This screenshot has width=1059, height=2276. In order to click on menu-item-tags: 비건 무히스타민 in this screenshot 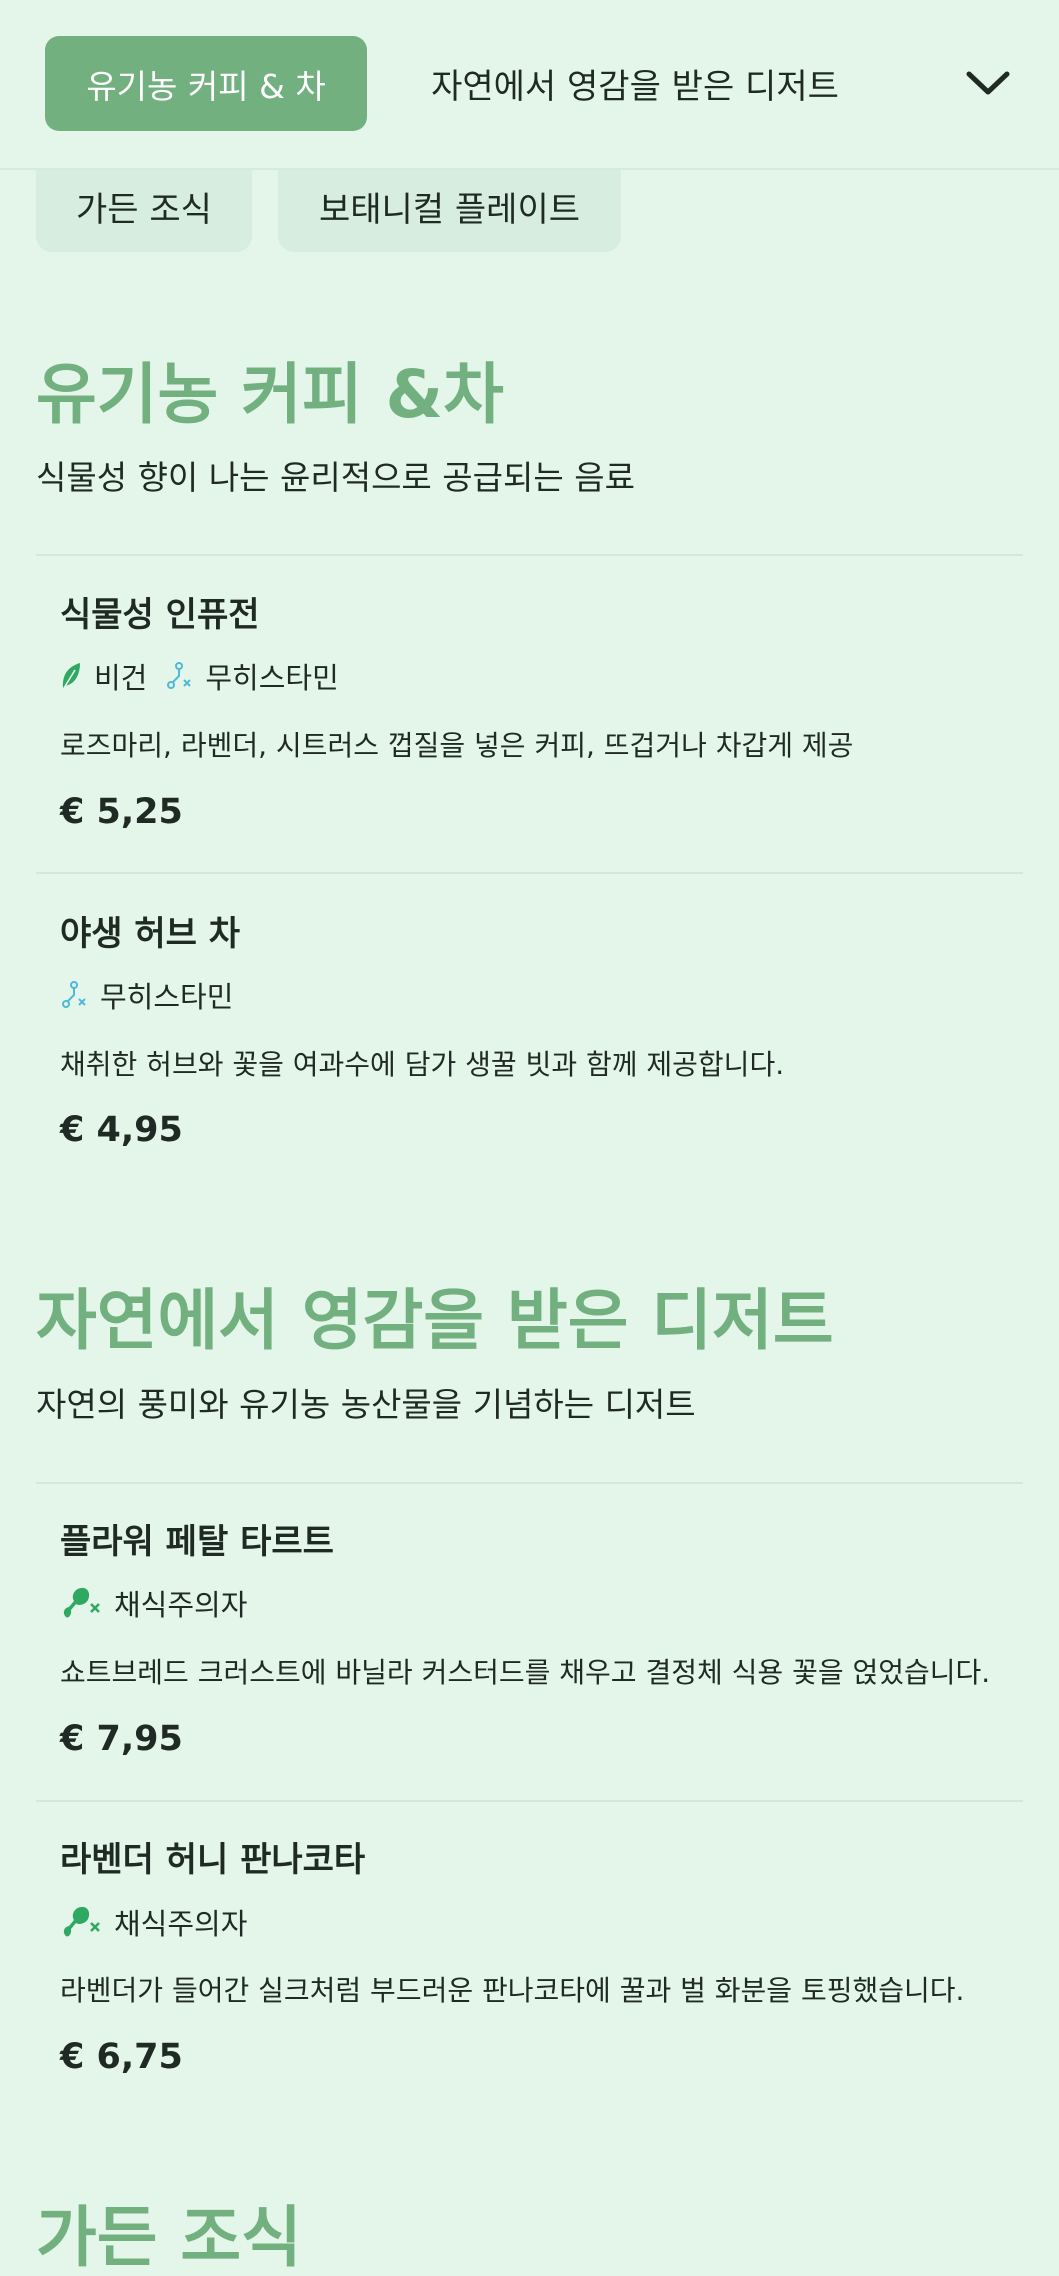, I will do `click(208, 676)`.